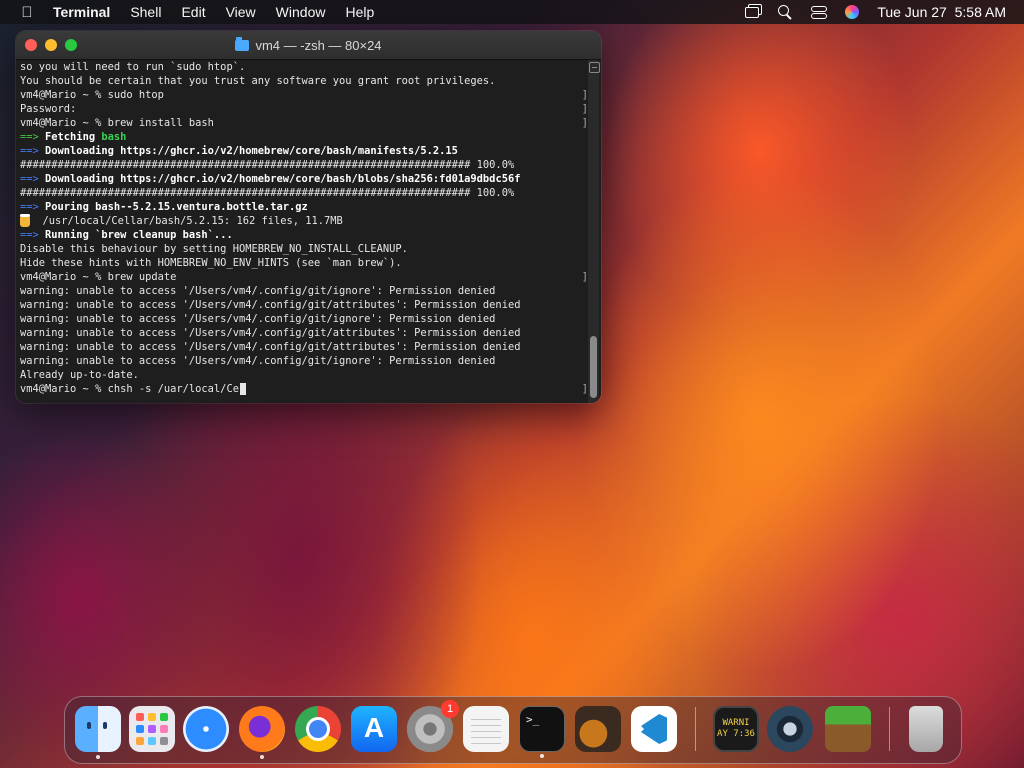 The image size is (1024, 768). What do you see at coordinates (875, 12) in the screenshot?
I see `menu-bar-extras: Tue Jun 27 5:58 AM` at bounding box center [875, 12].